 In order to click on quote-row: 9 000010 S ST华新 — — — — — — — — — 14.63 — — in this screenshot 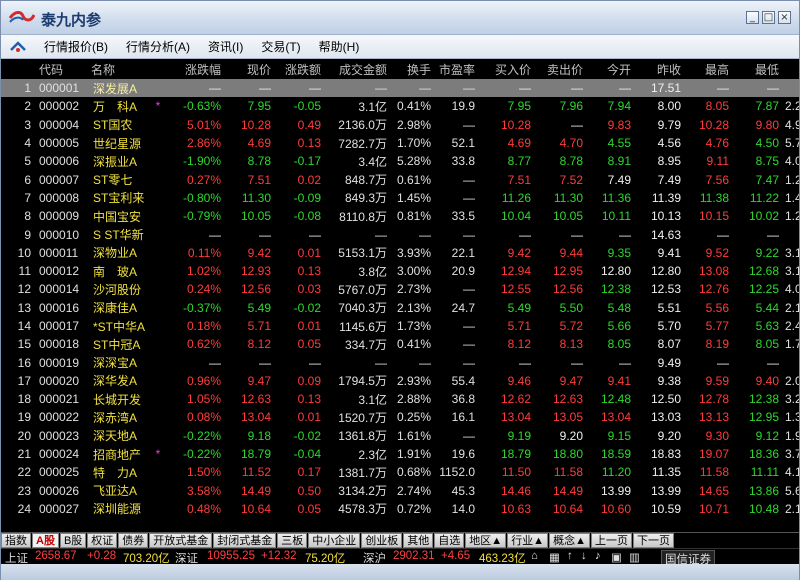, I will do `click(400, 234)`.